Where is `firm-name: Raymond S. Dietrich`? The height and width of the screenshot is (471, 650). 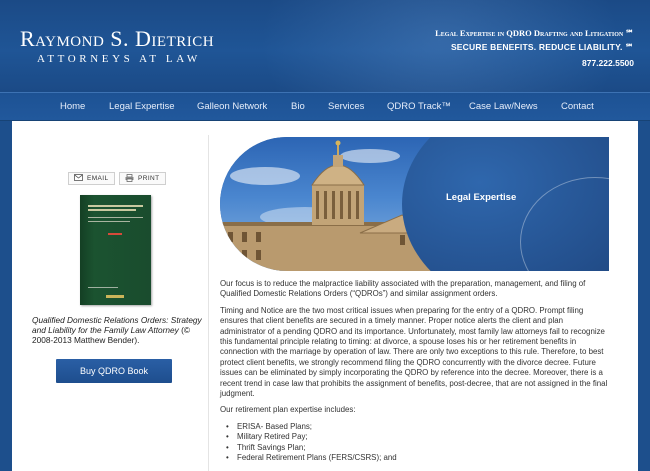 firm-name: Raymond S. Dietrich is located at coordinates (117, 39).